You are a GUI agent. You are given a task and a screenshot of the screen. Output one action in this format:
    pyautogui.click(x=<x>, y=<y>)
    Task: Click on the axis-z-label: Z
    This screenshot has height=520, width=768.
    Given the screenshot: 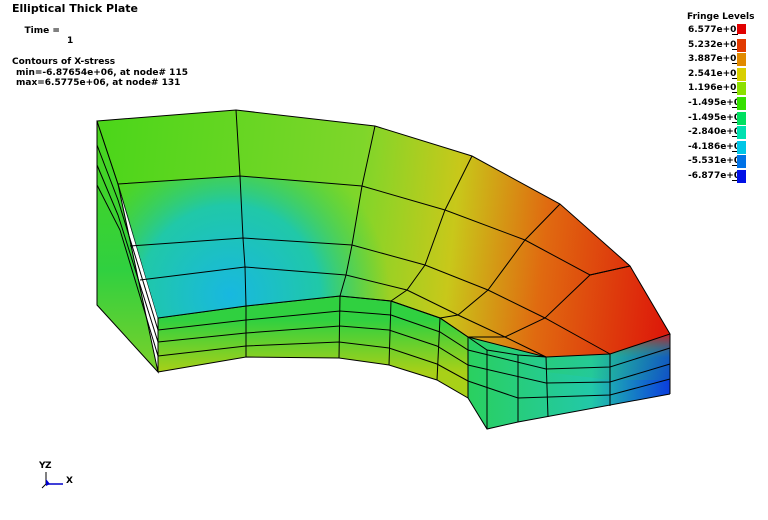 What is the action you would take?
    pyautogui.click(x=48, y=466)
    